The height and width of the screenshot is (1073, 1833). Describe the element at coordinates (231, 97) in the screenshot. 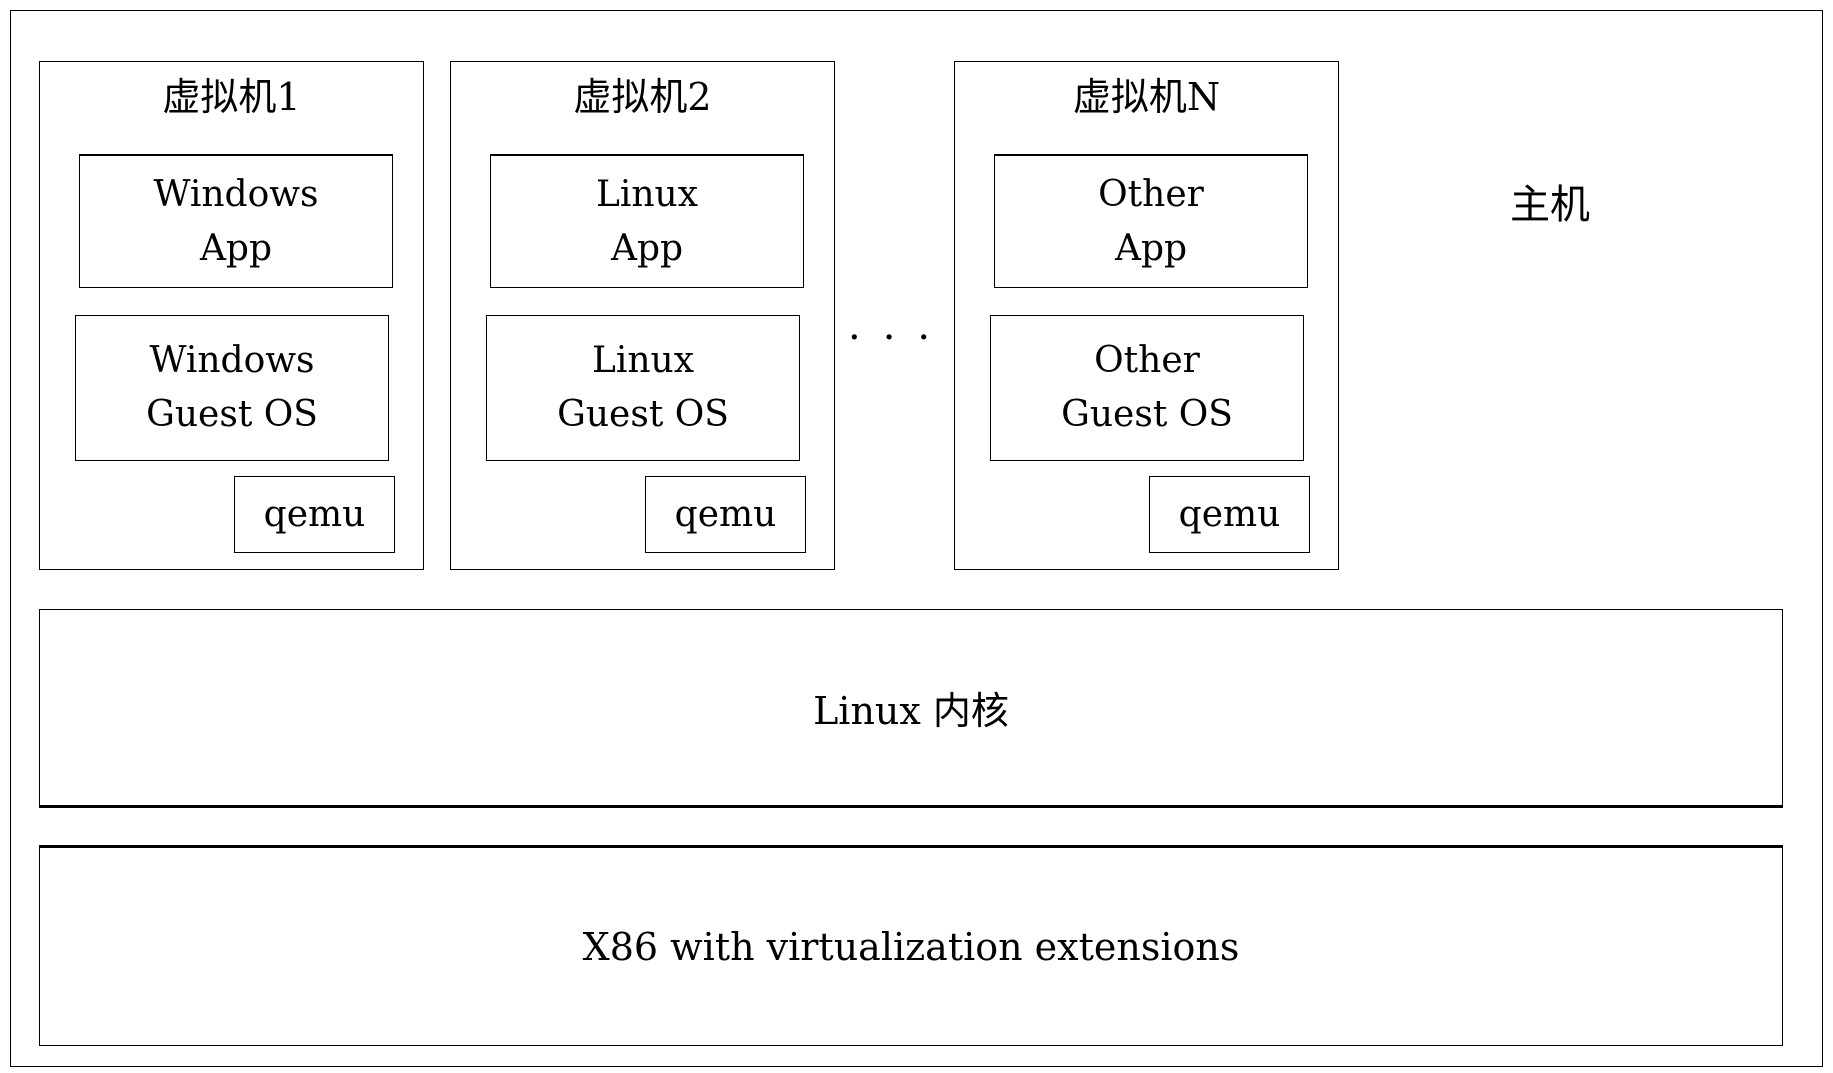

I see `vm-title: 虚拟机1` at that location.